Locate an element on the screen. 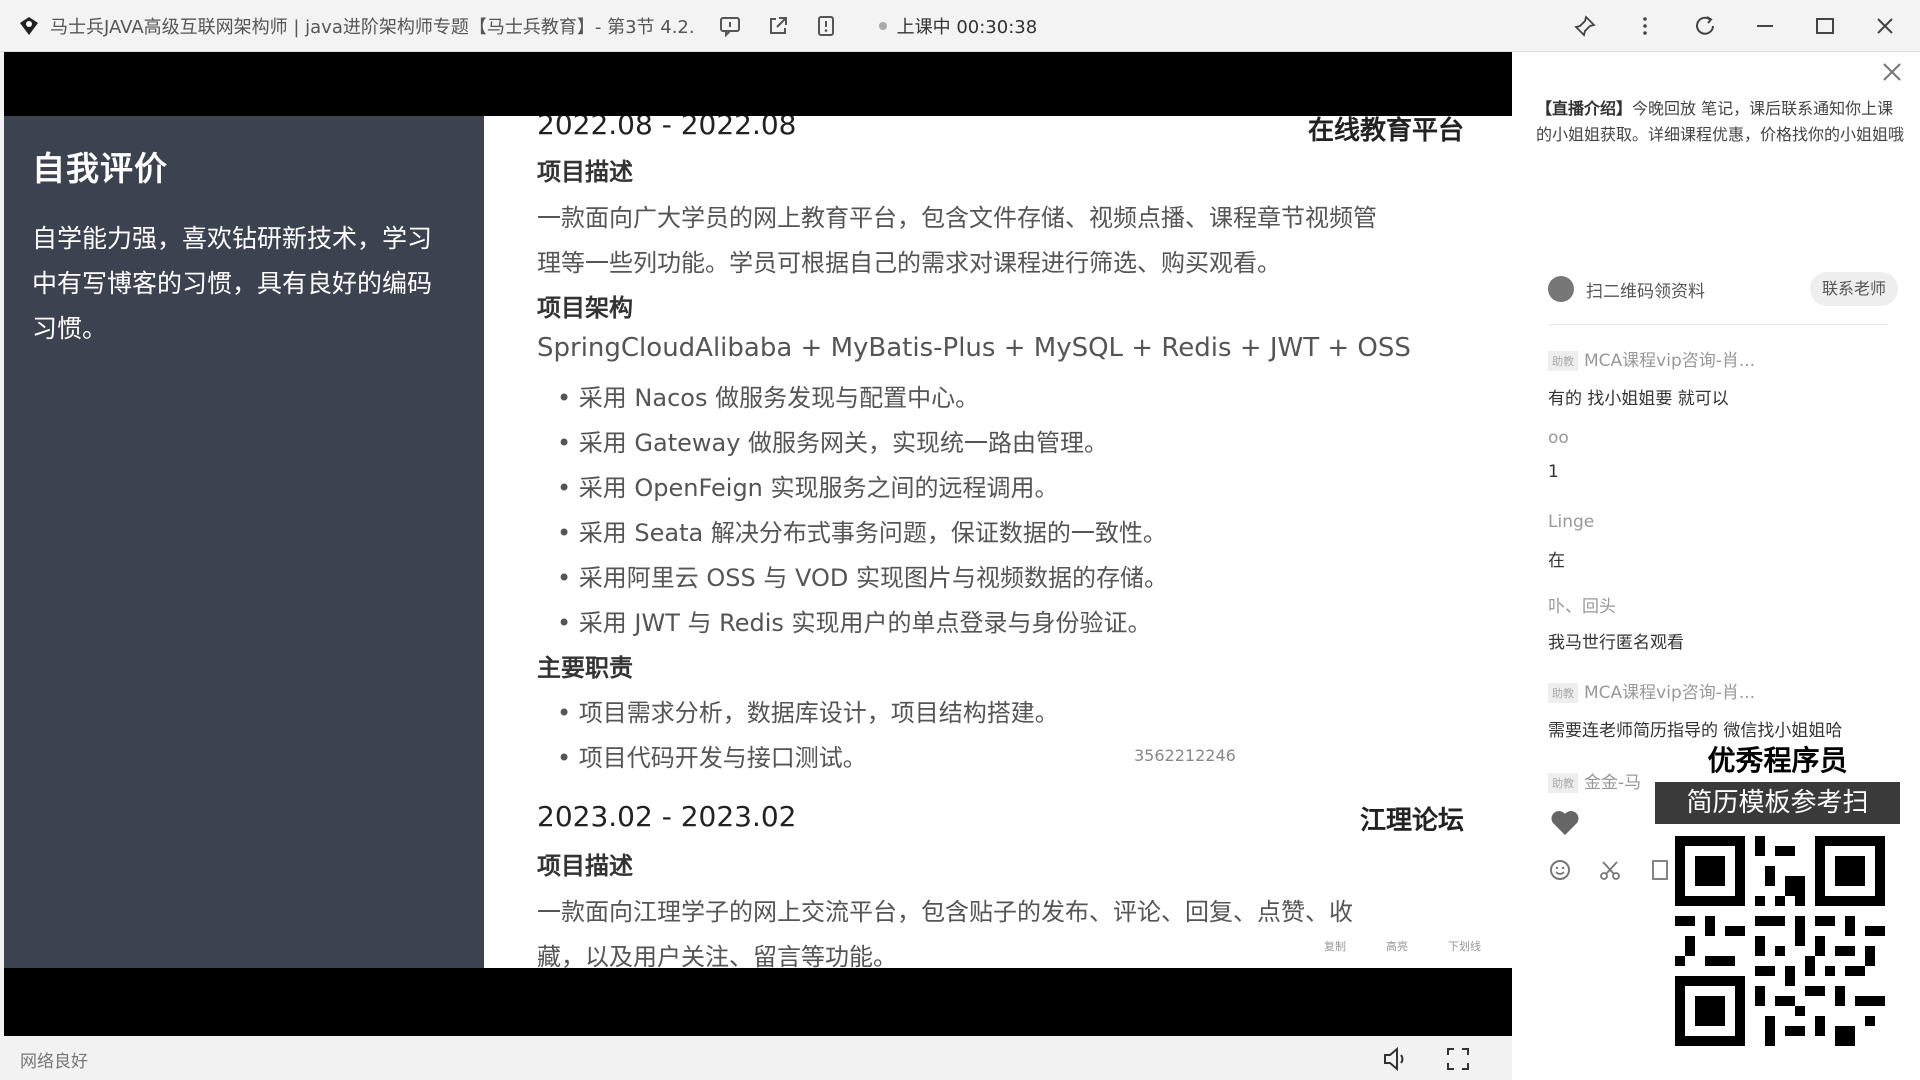 This screenshot has height=1080, width=1920. live-status: 上课中 00:30:38 is located at coordinates (958, 26).